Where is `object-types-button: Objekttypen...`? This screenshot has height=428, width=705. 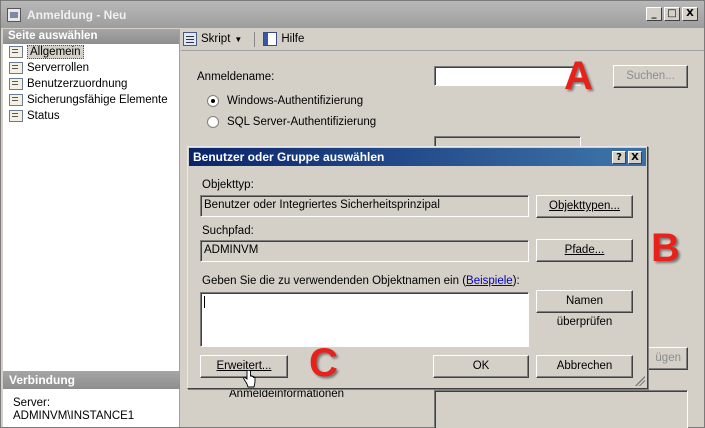 object-types-button: Objekttypen... is located at coordinates (584, 206).